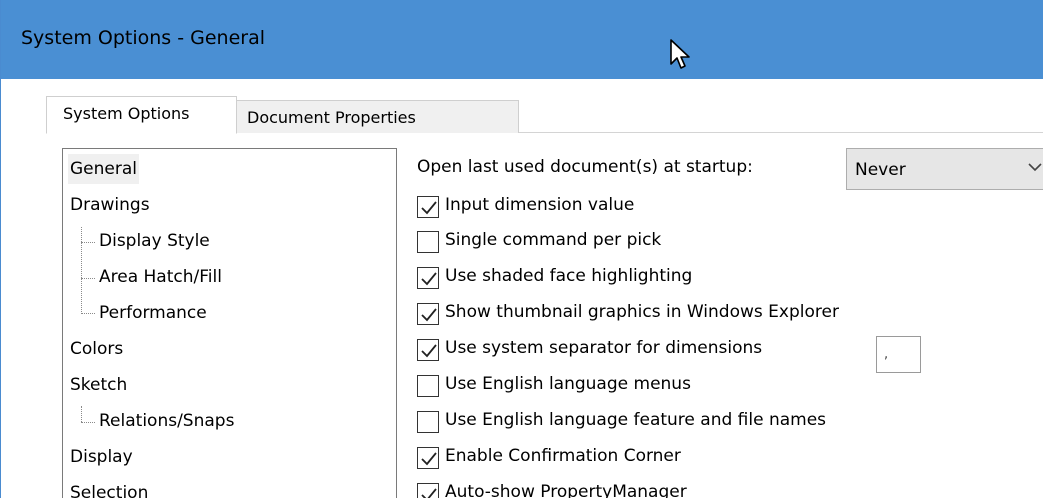 The image size is (1043, 498). I want to click on tree-item-label: Display, so click(101, 457).